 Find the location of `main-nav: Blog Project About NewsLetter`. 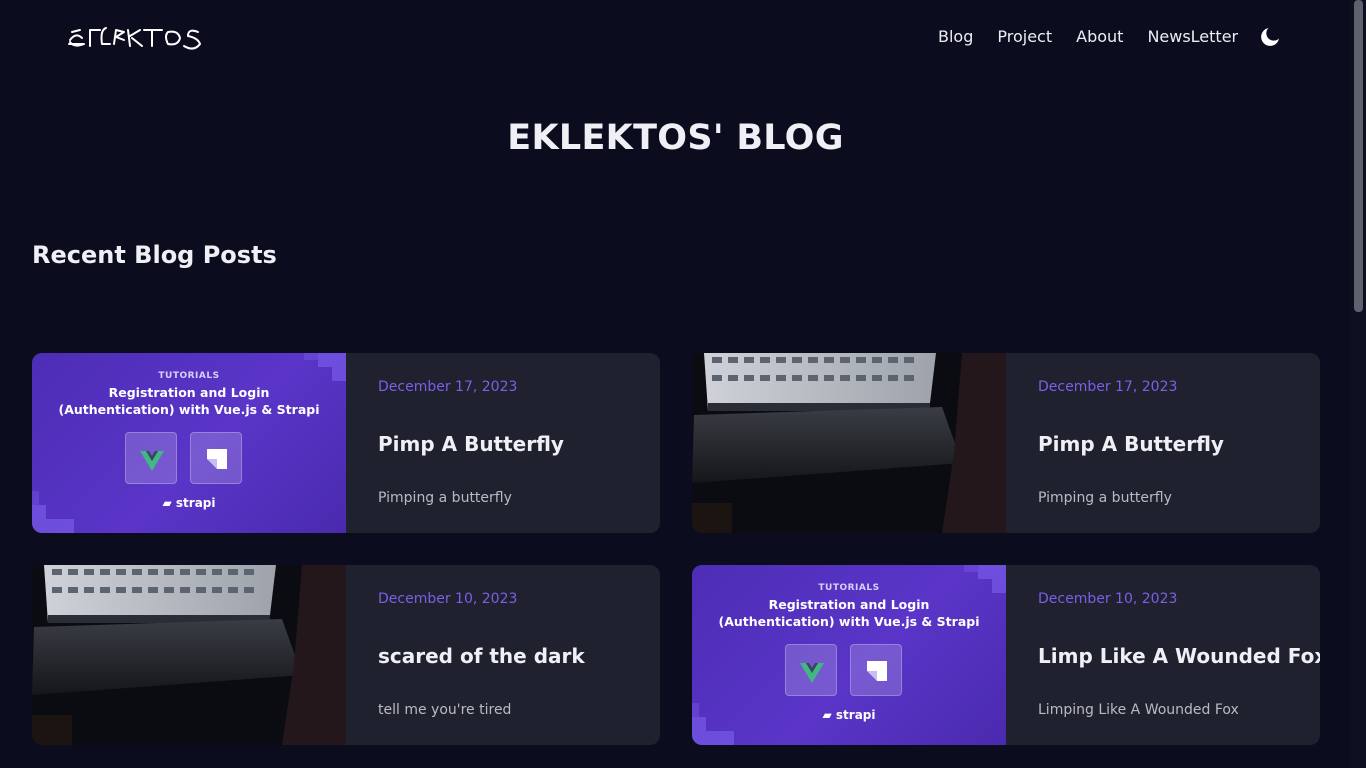

main-nav: Blog Project About NewsLetter is located at coordinates (1100, 37).